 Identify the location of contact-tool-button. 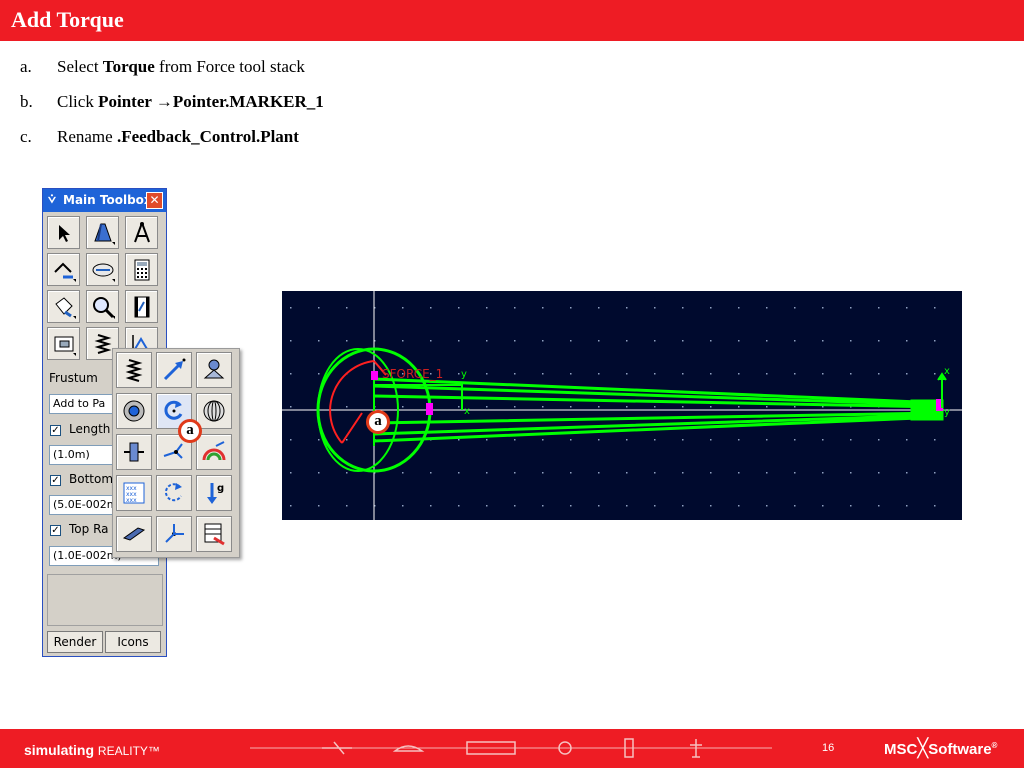
(214, 370).